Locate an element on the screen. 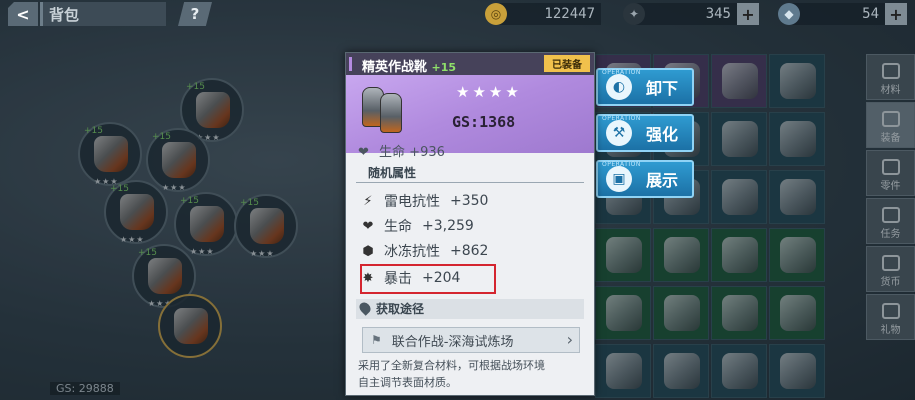 The height and width of the screenshot is (400, 915). random-attr-header: 随机属性 is located at coordinates (470, 173).